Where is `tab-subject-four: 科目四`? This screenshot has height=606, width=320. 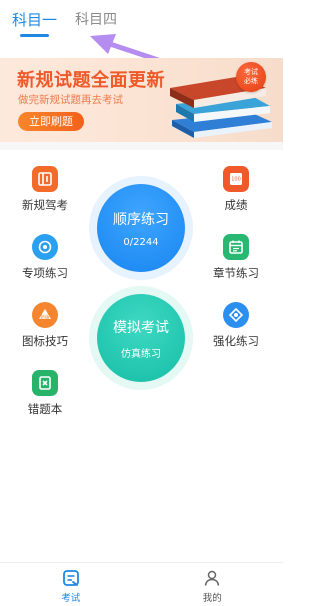 tab-subject-four: 科目四 is located at coordinates (96, 19).